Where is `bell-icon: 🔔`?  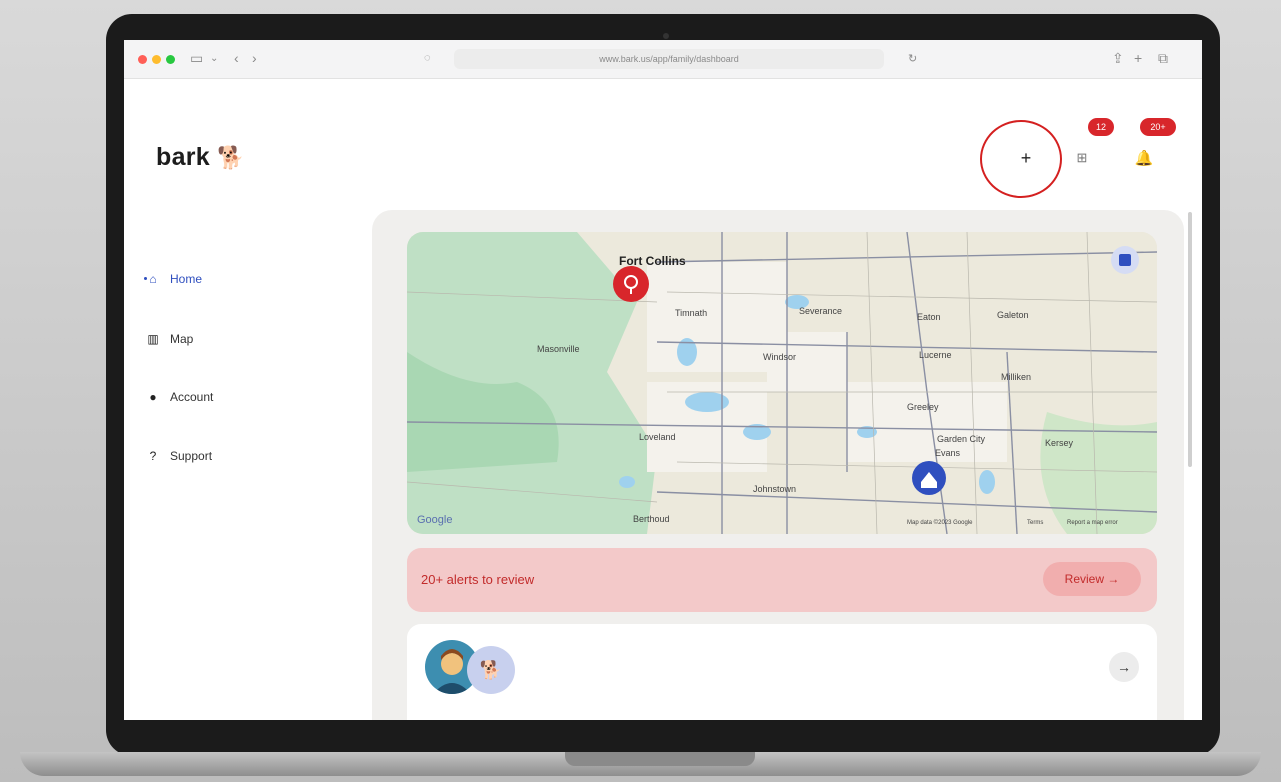
bell-icon: 🔔 is located at coordinates (1144, 158).